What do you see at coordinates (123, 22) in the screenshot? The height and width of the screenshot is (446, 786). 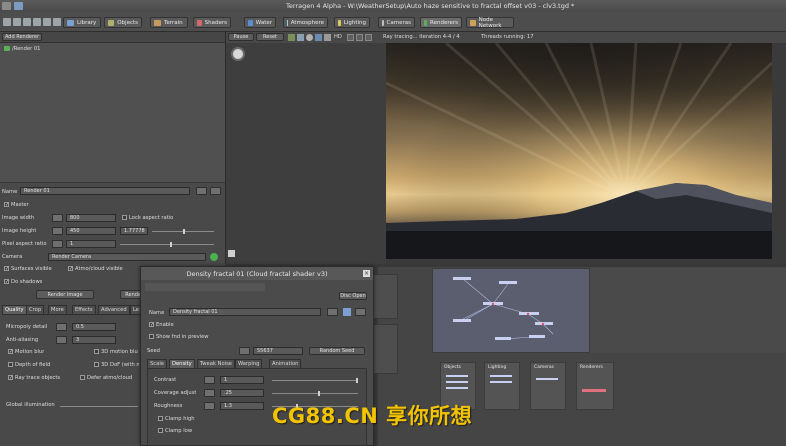 I see `tab-objects: Objects` at bounding box center [123, 22].